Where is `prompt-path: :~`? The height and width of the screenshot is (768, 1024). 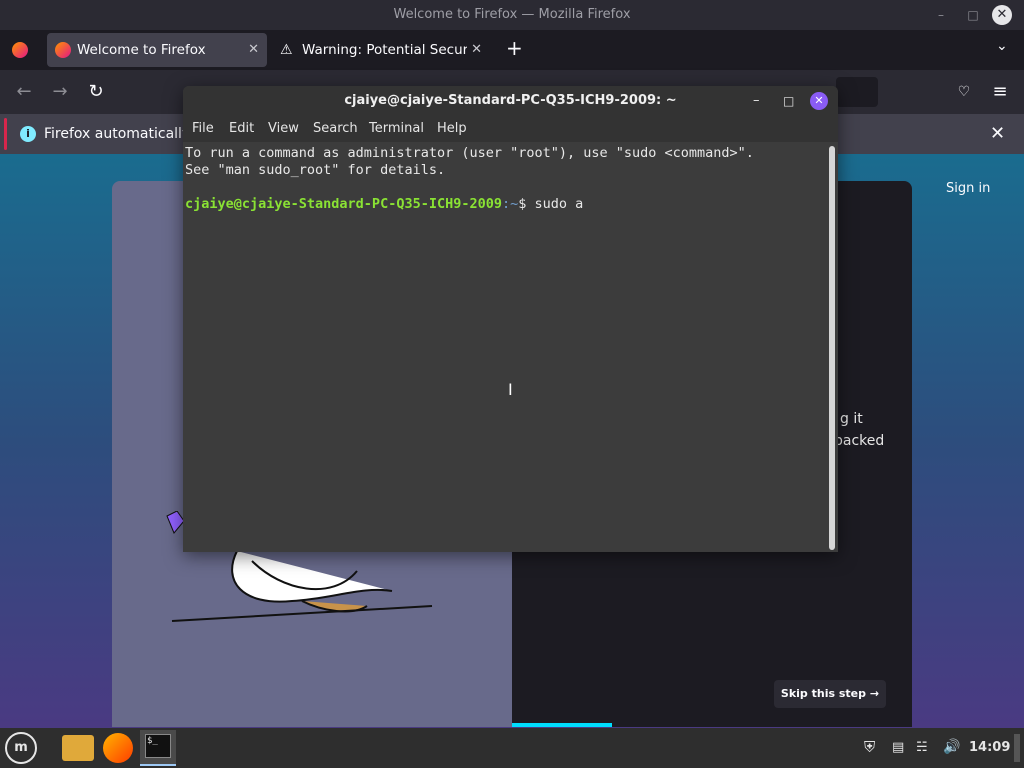 prompt-path: :~ is located at coordinates (510, 204).